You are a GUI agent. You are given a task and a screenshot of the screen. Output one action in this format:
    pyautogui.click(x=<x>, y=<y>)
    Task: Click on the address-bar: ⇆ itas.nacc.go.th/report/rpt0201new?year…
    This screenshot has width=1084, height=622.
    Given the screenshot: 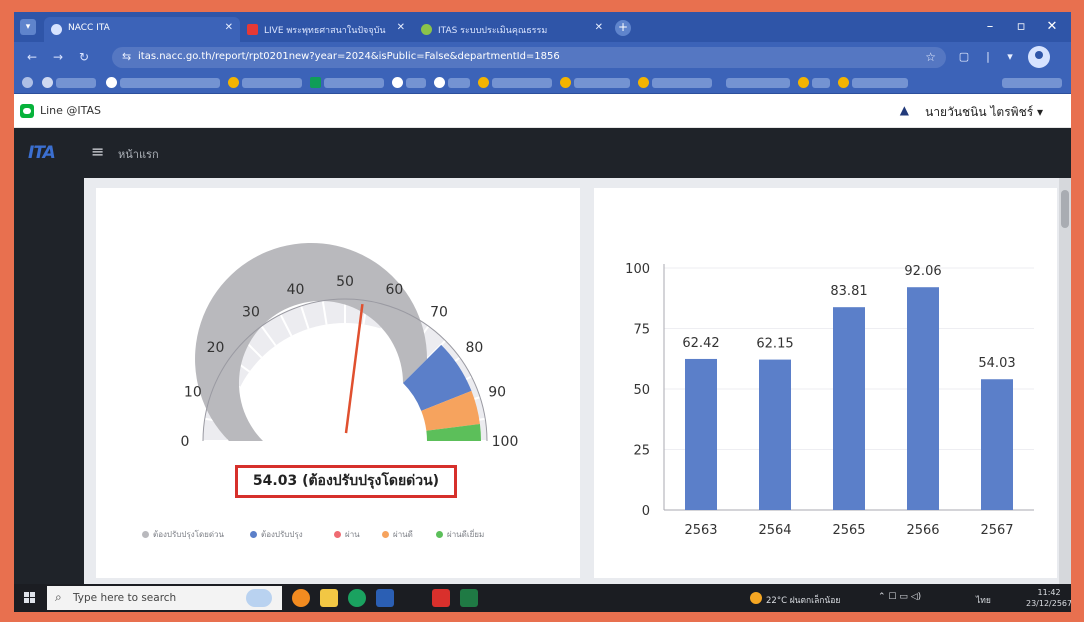 What is the action you would take?
    pyautogui.click(x=529, y=57)
    